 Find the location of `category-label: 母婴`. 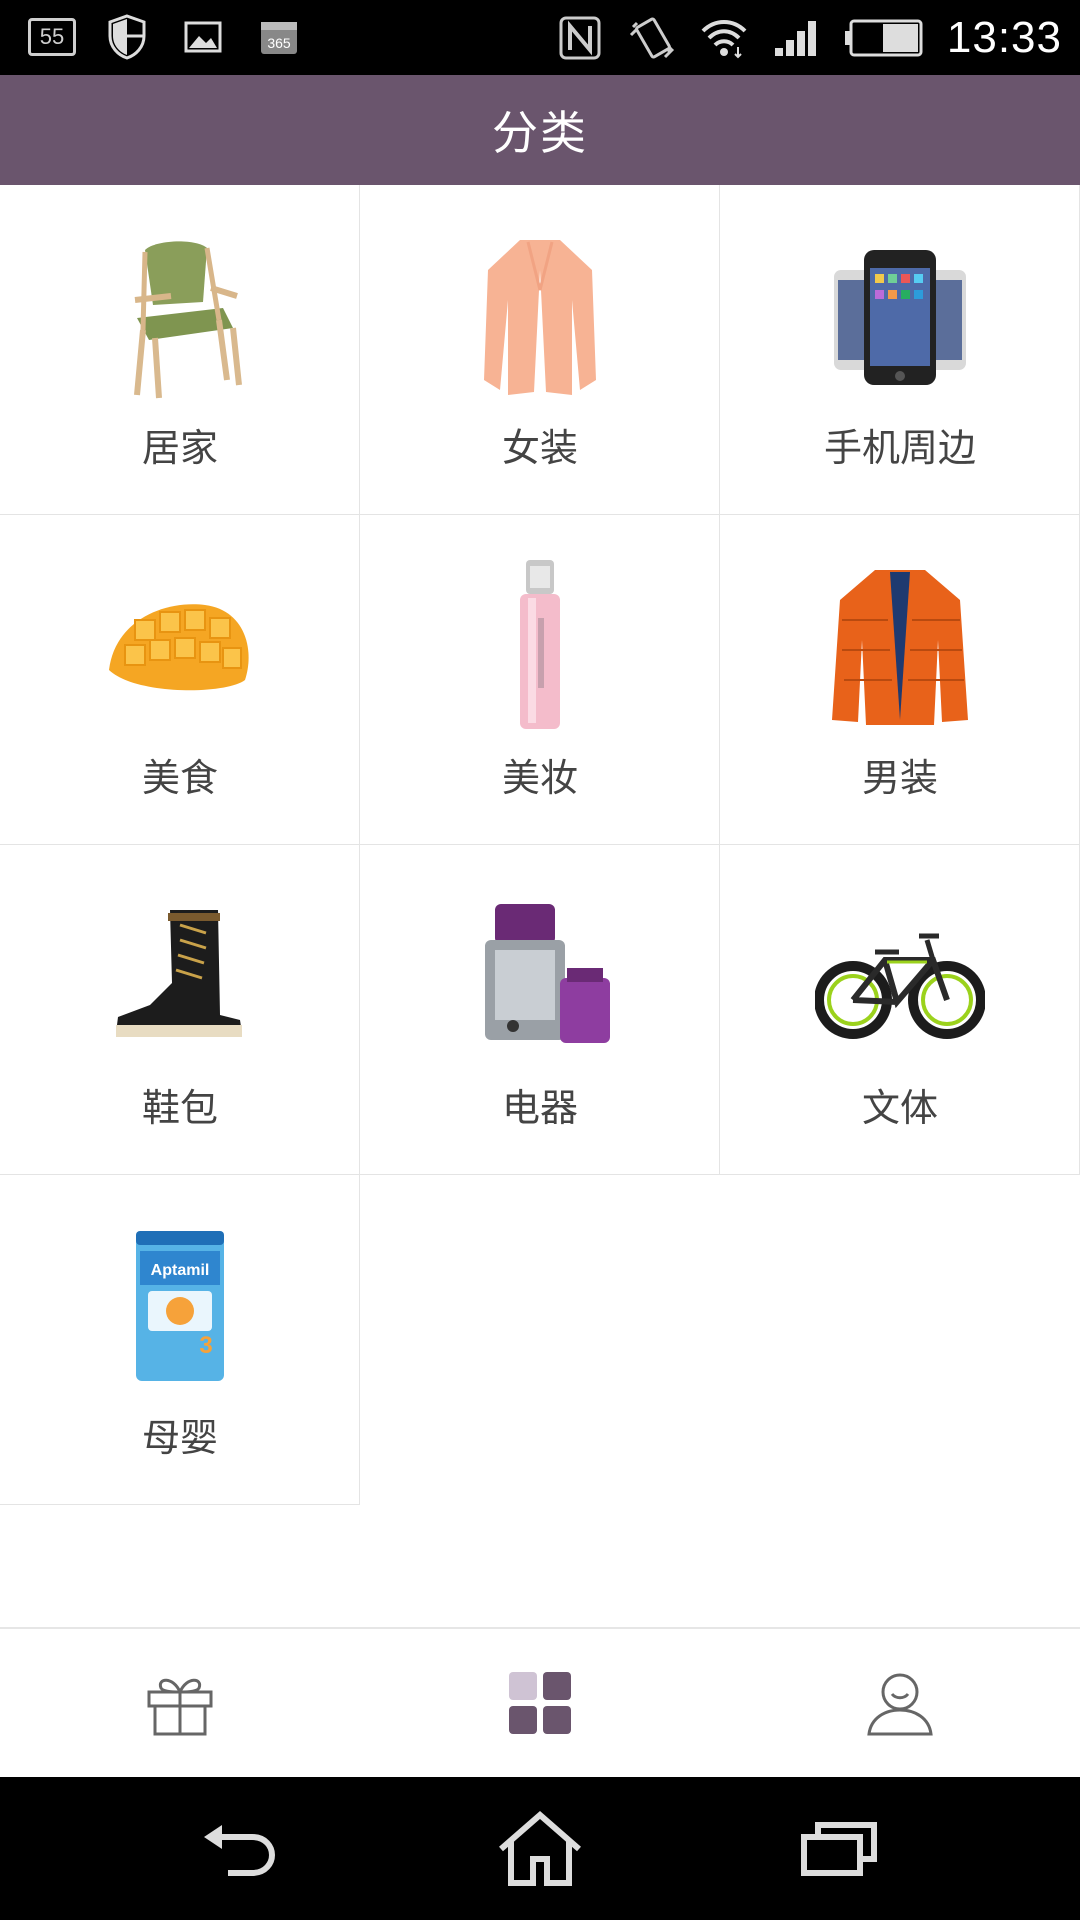

category-label: 母婴 is located at coordinates (179, 1438).